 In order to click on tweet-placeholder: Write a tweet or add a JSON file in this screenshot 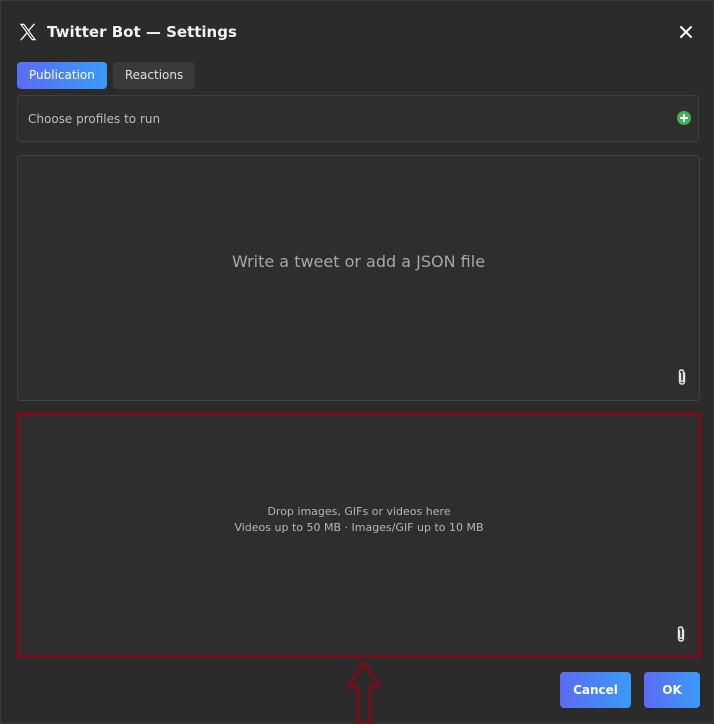, I will do `click(358, 261)`.